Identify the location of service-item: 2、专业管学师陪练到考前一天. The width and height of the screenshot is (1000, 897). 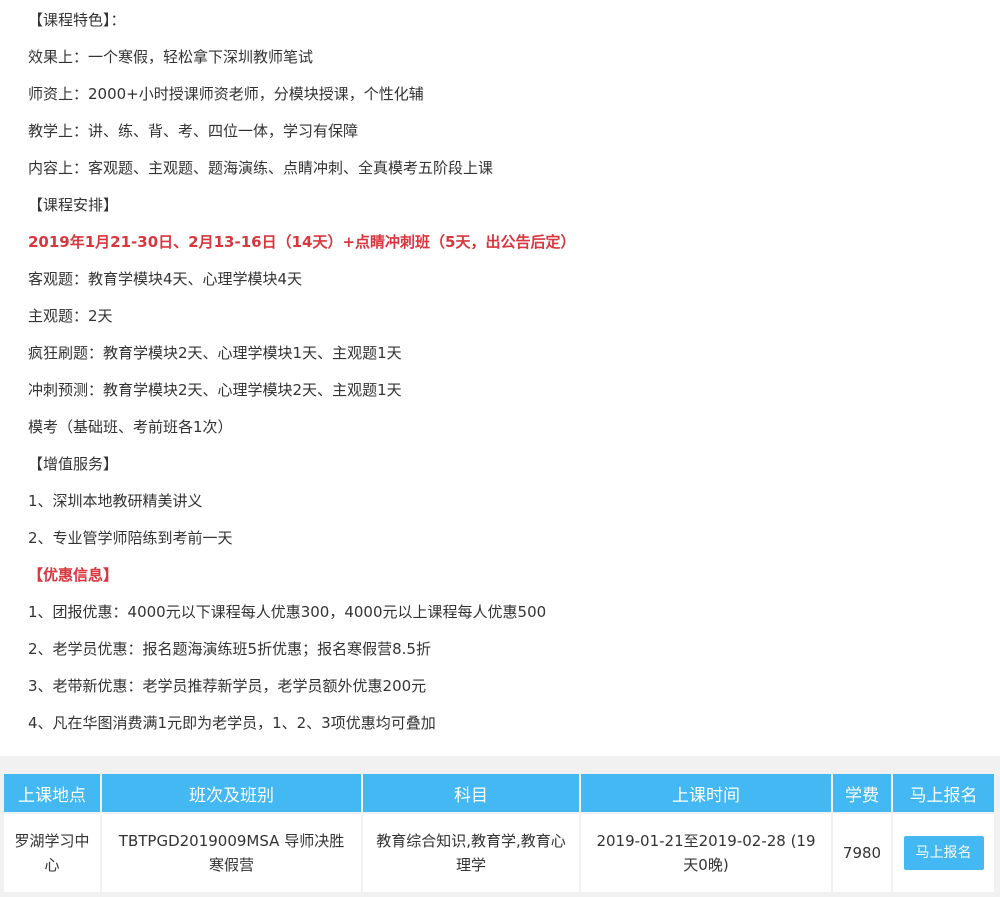
(130, 538).